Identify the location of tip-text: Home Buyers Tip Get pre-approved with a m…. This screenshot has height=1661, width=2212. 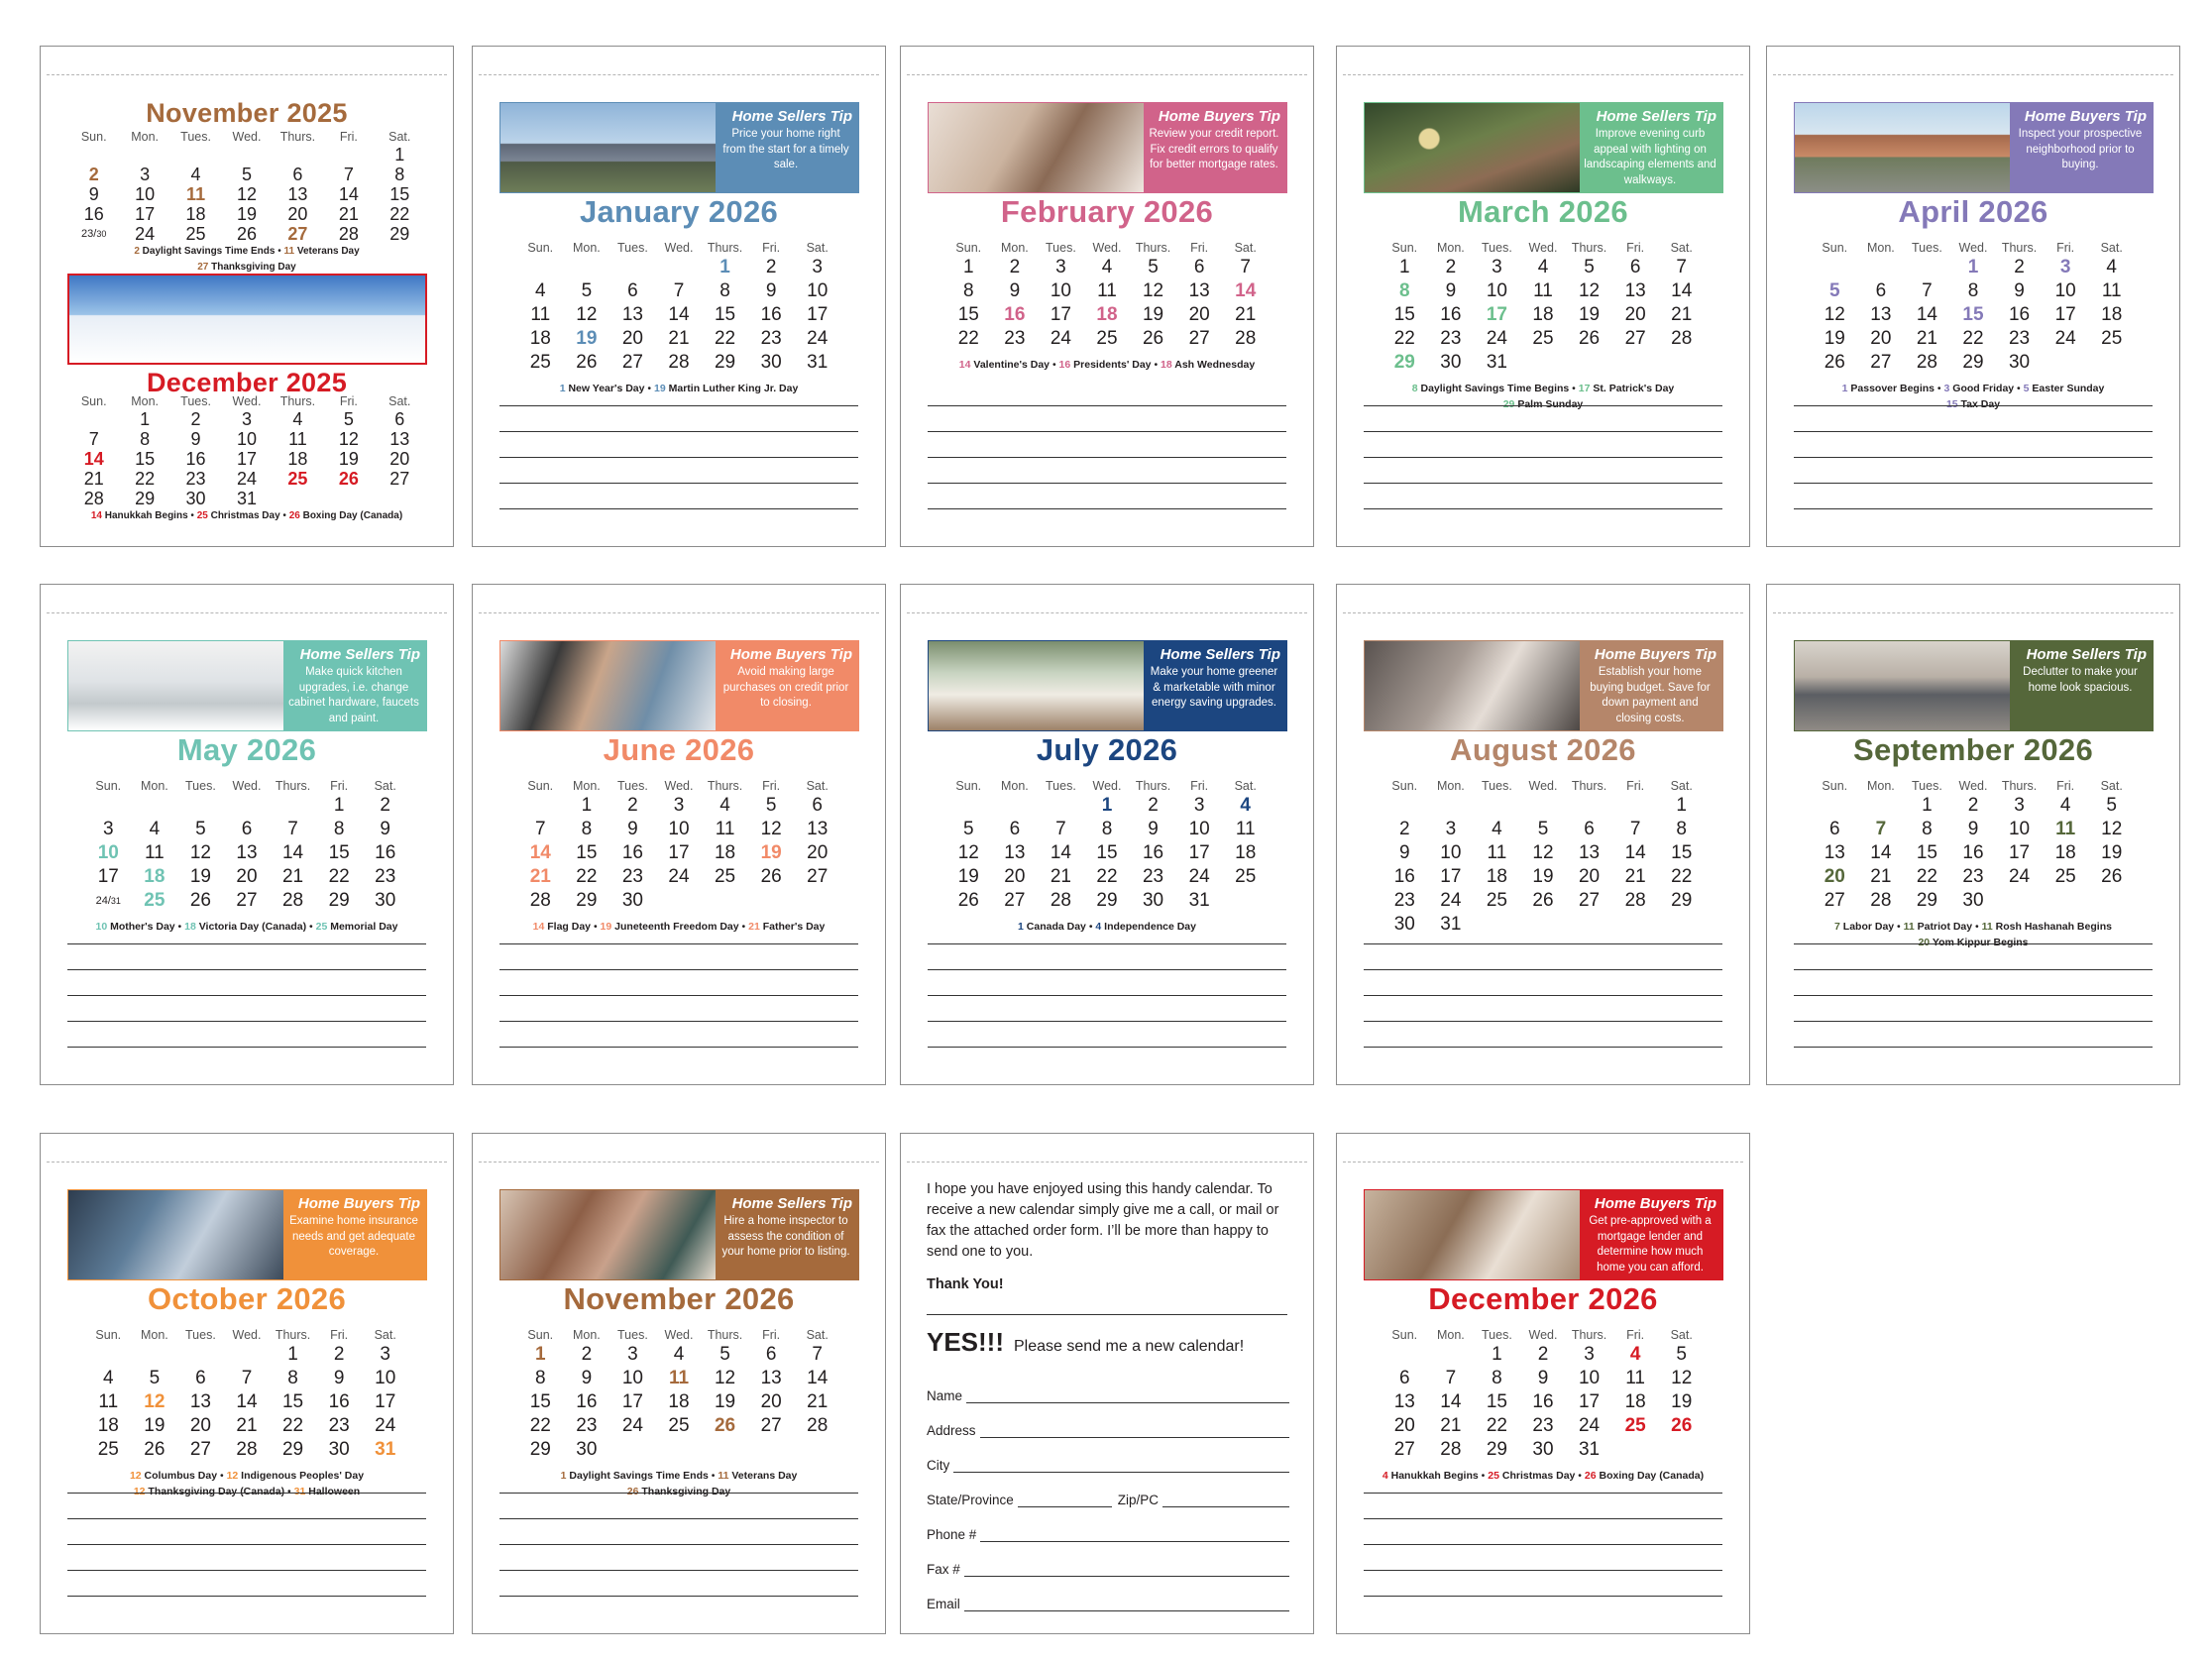
(1651, 1234).